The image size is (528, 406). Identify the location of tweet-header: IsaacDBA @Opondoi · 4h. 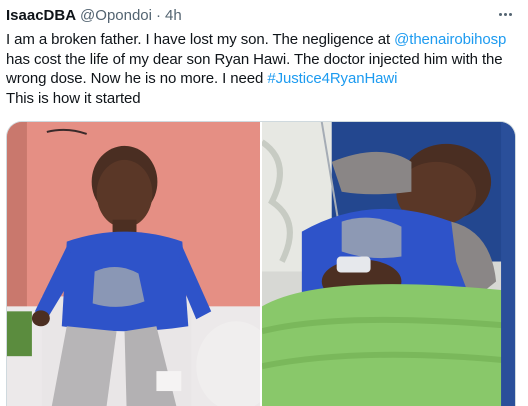
(94, 15).